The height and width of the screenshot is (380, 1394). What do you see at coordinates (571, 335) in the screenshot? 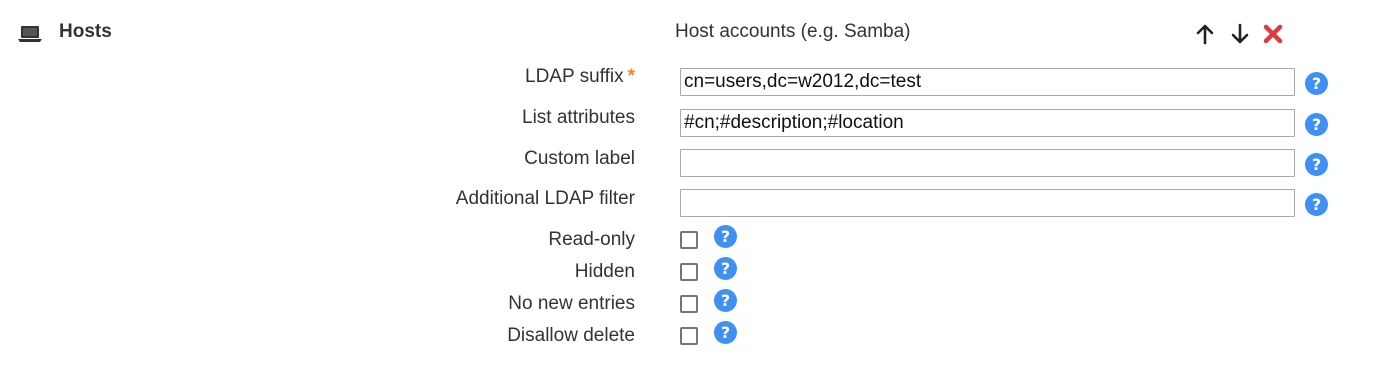
I see `disallow-delete-label: Disallow delete` at bounding box center [571, 335].